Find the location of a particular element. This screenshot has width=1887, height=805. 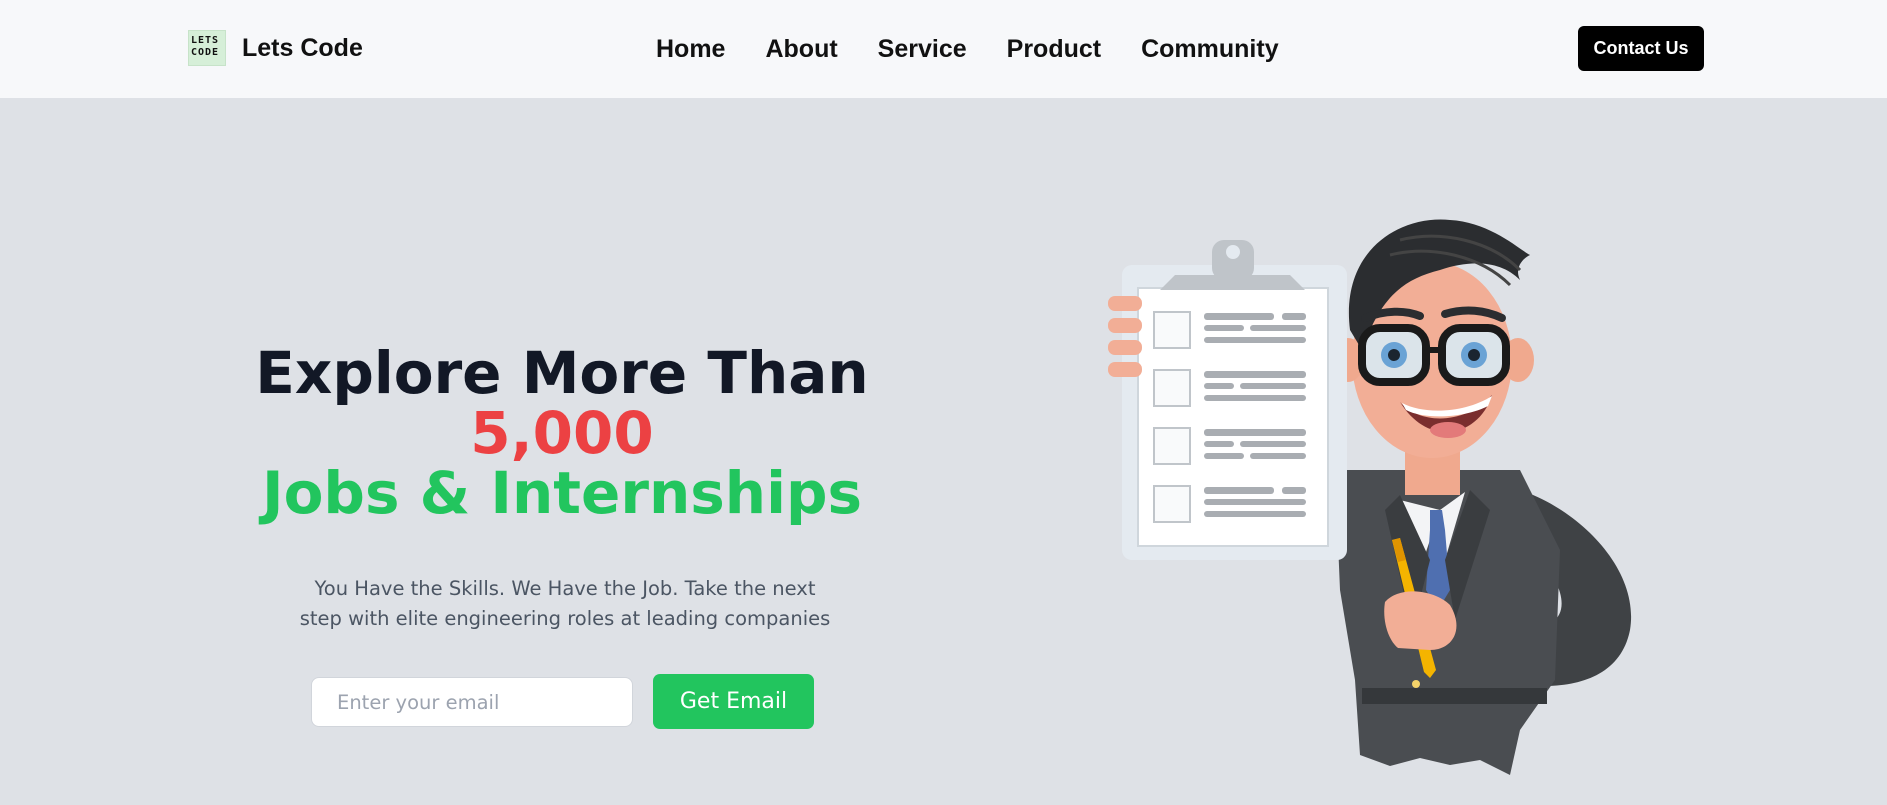

nav-about: About is located at coordinates (801, 49).